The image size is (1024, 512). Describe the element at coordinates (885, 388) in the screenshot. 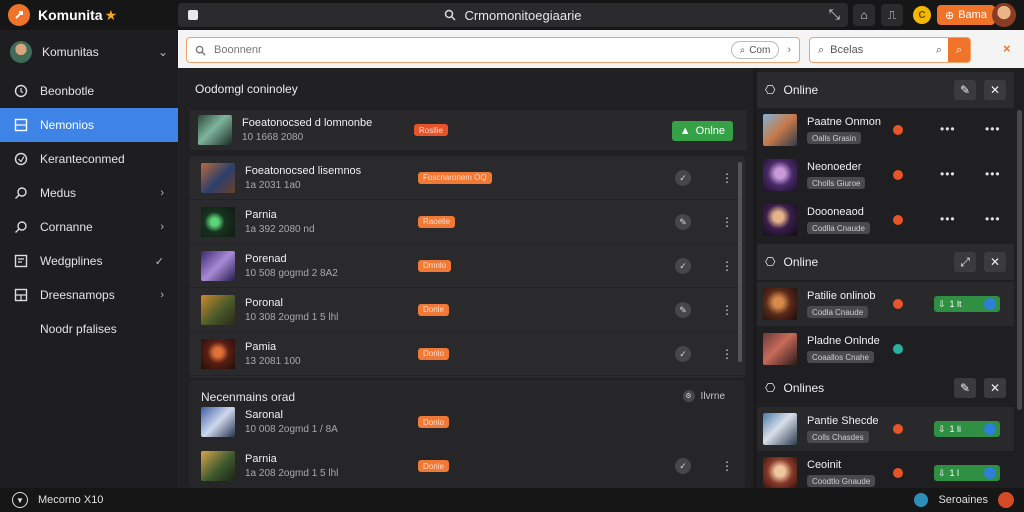

I see `group-header-onlines: ⎔ Onlines ✎ ✕` at that location.